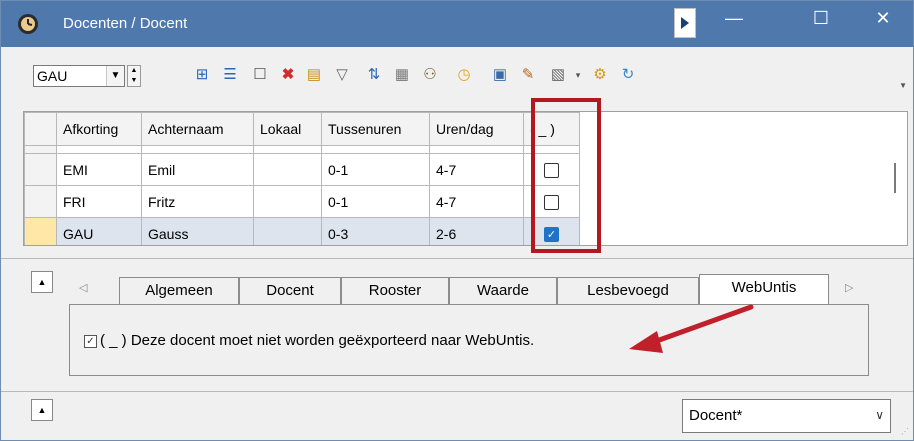  Describe the element at coordinates (290, 290) in the screenshot. I see `tab-docent: Docent` at that location.